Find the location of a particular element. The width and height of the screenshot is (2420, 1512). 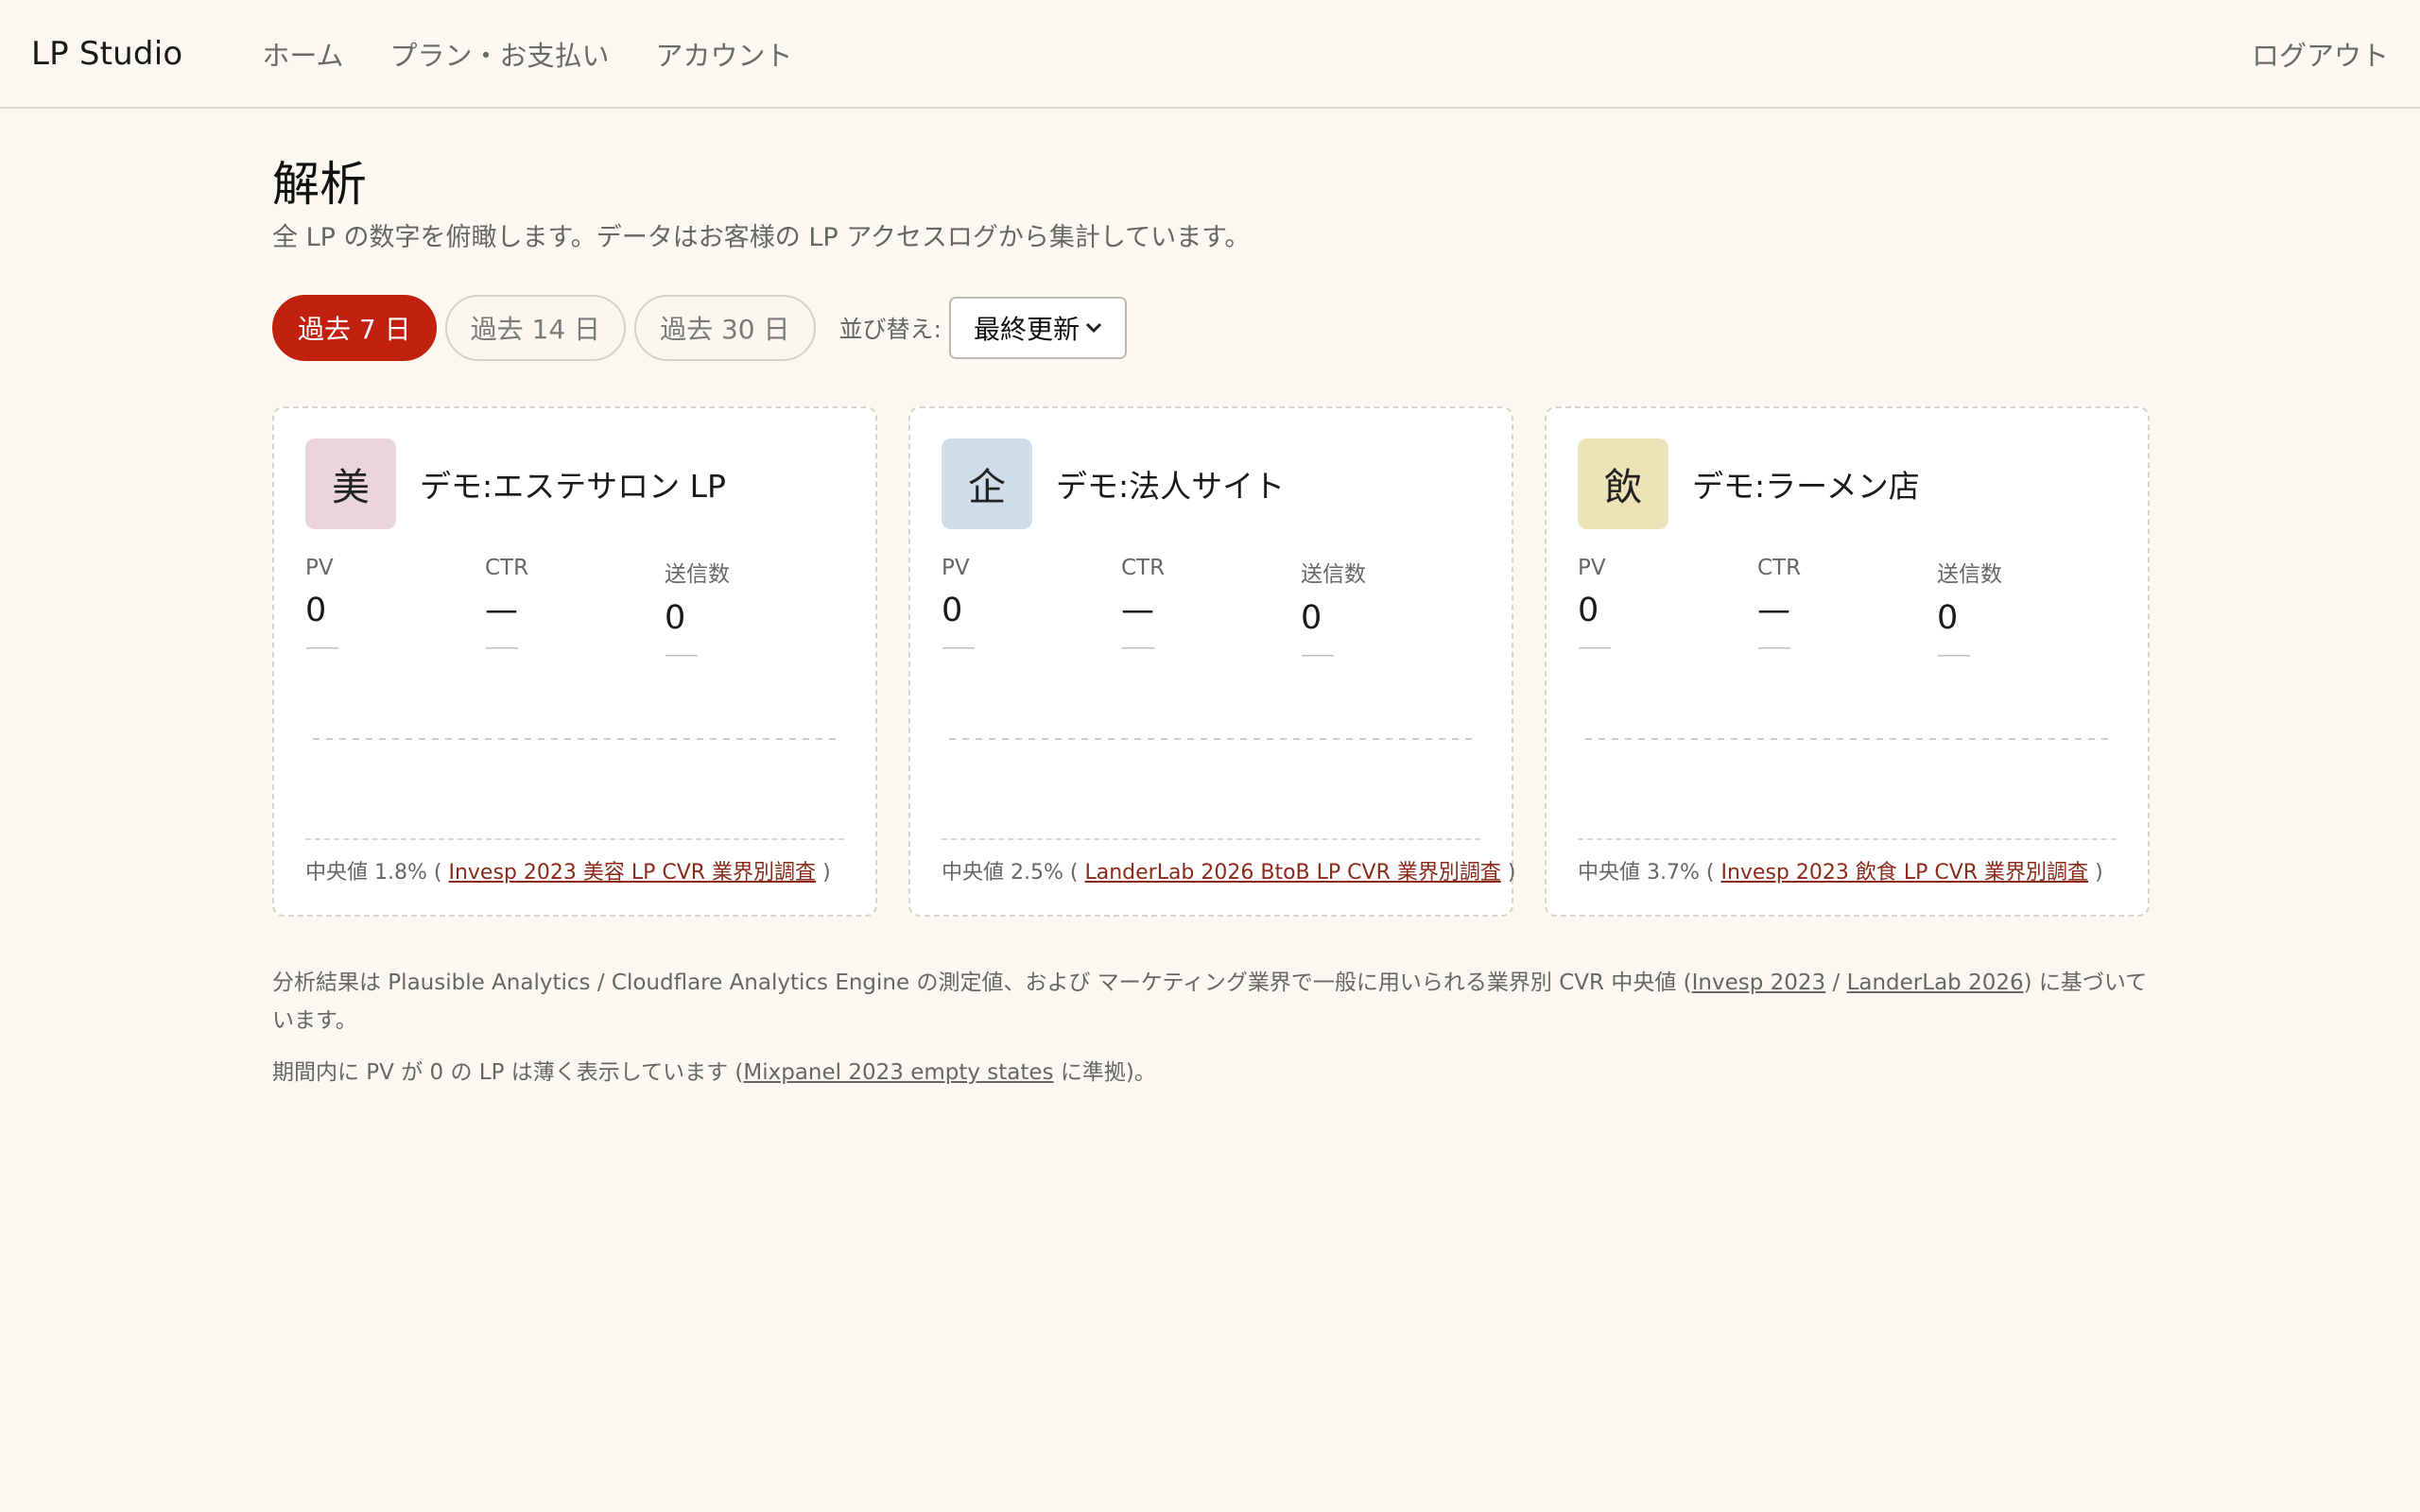

range-30-days-button: 過去 30 日 is located at coordinates (725, 328).